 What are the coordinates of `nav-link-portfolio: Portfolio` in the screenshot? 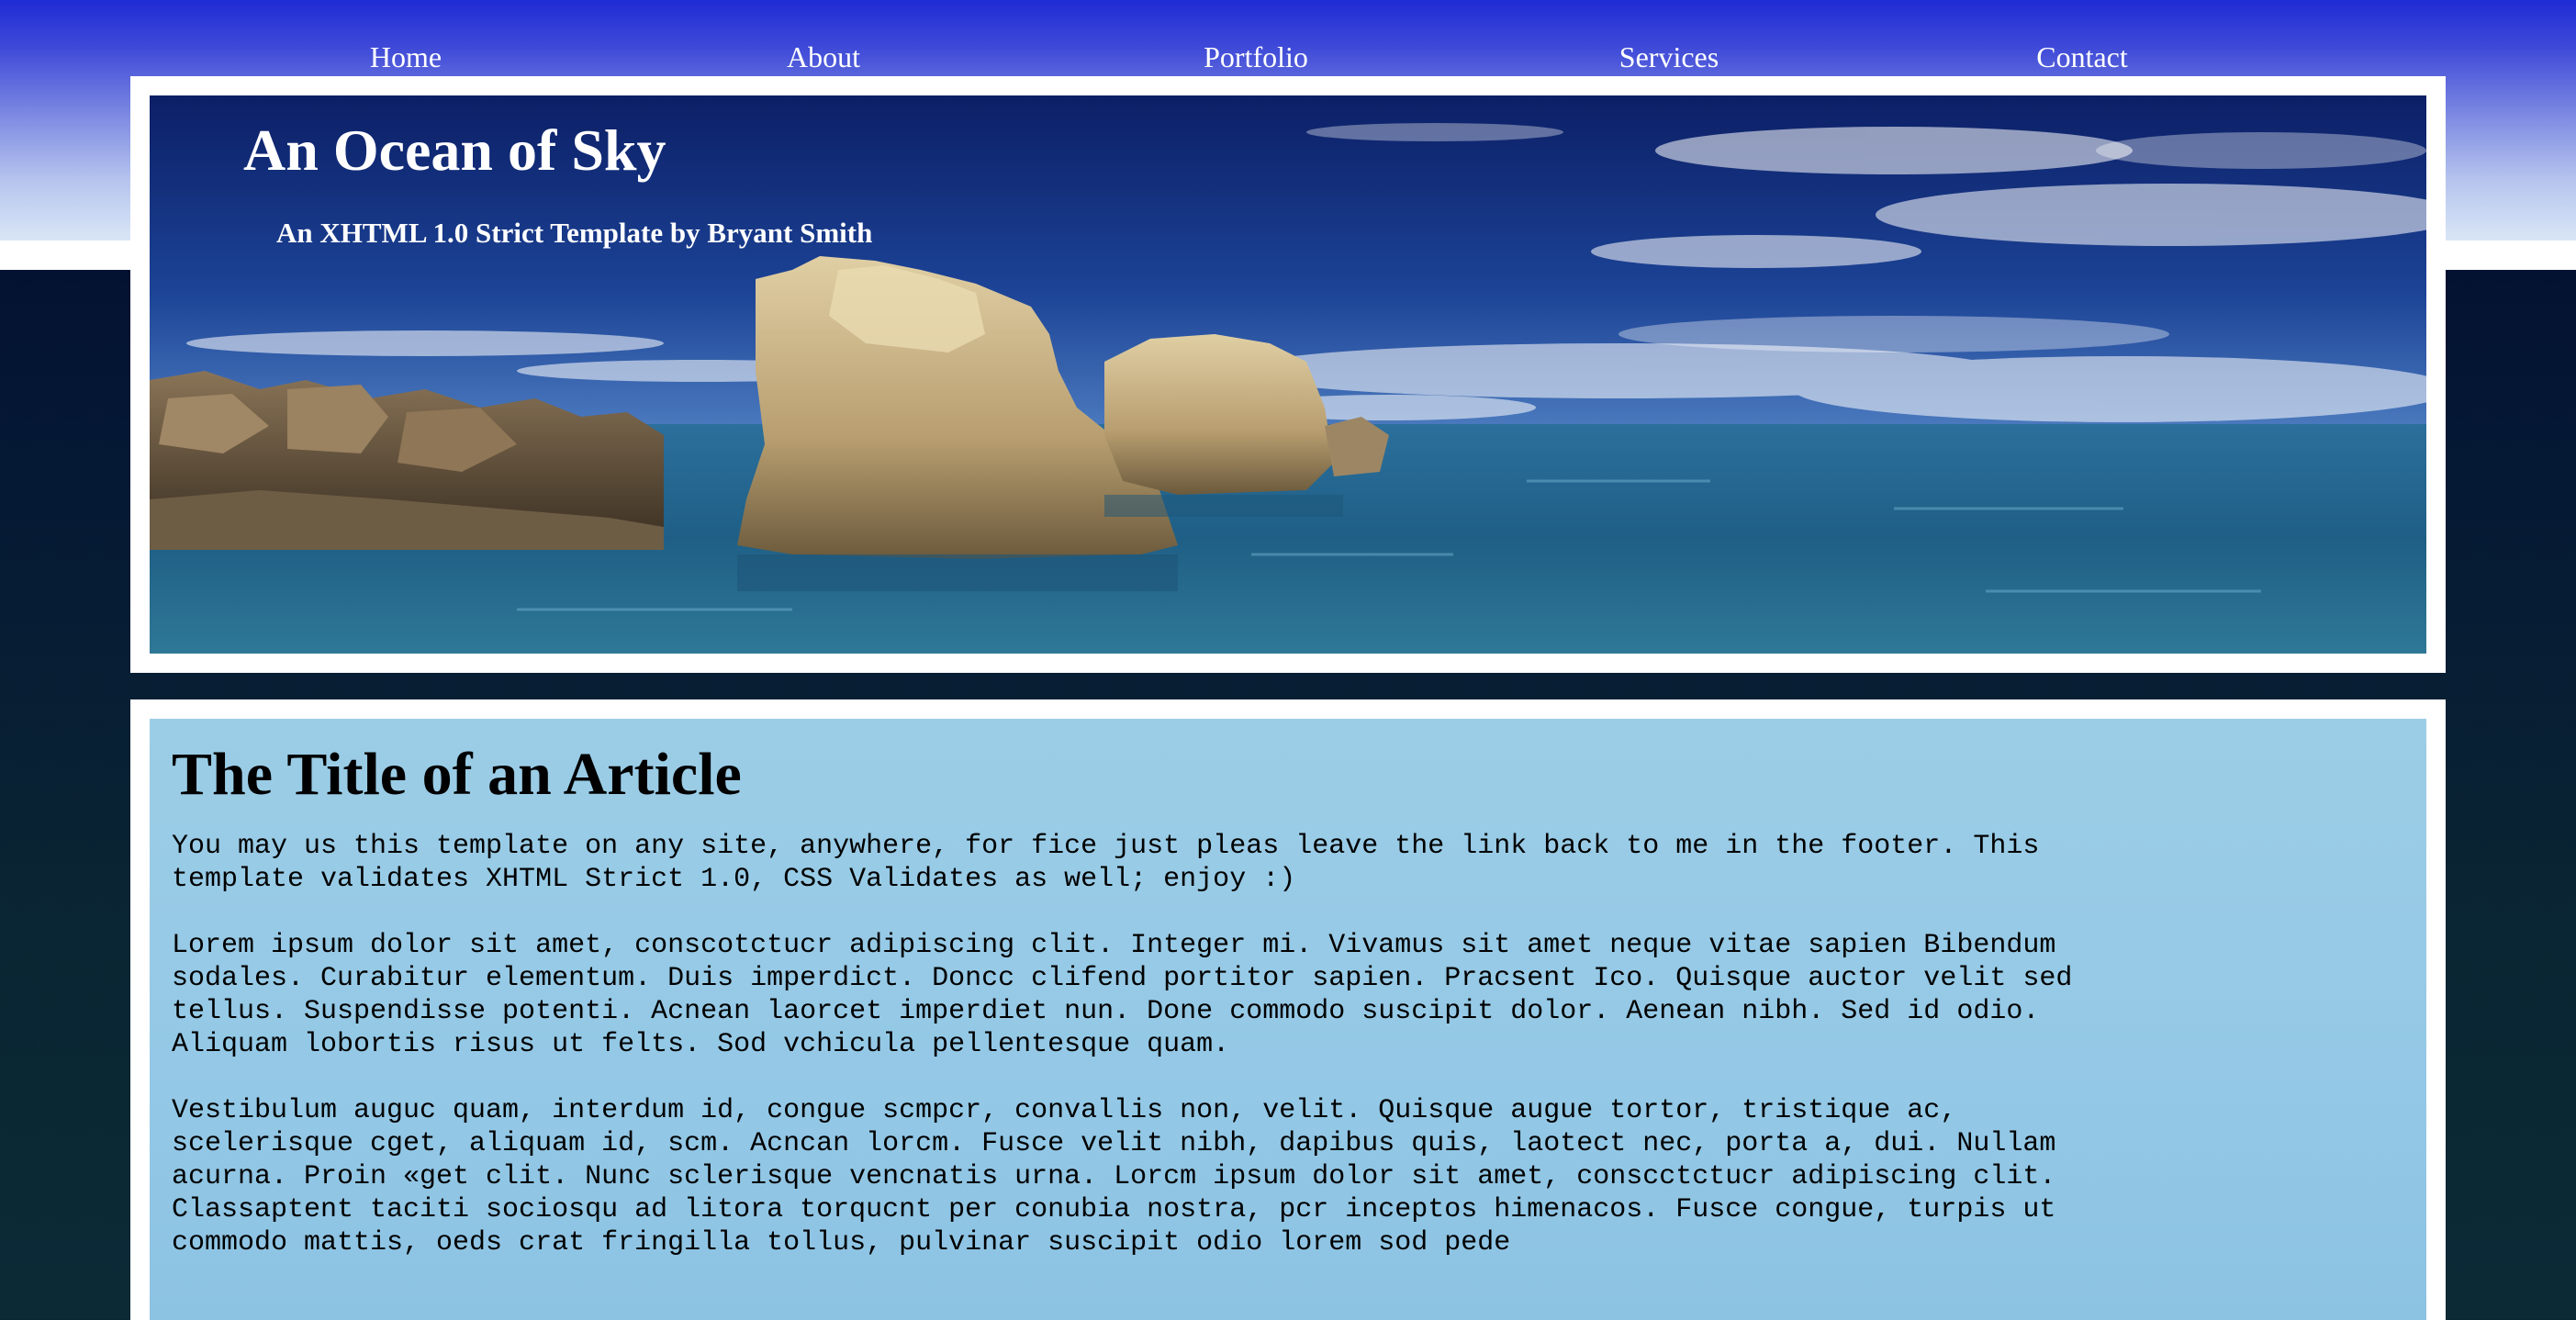 It's located at (1256, 57).